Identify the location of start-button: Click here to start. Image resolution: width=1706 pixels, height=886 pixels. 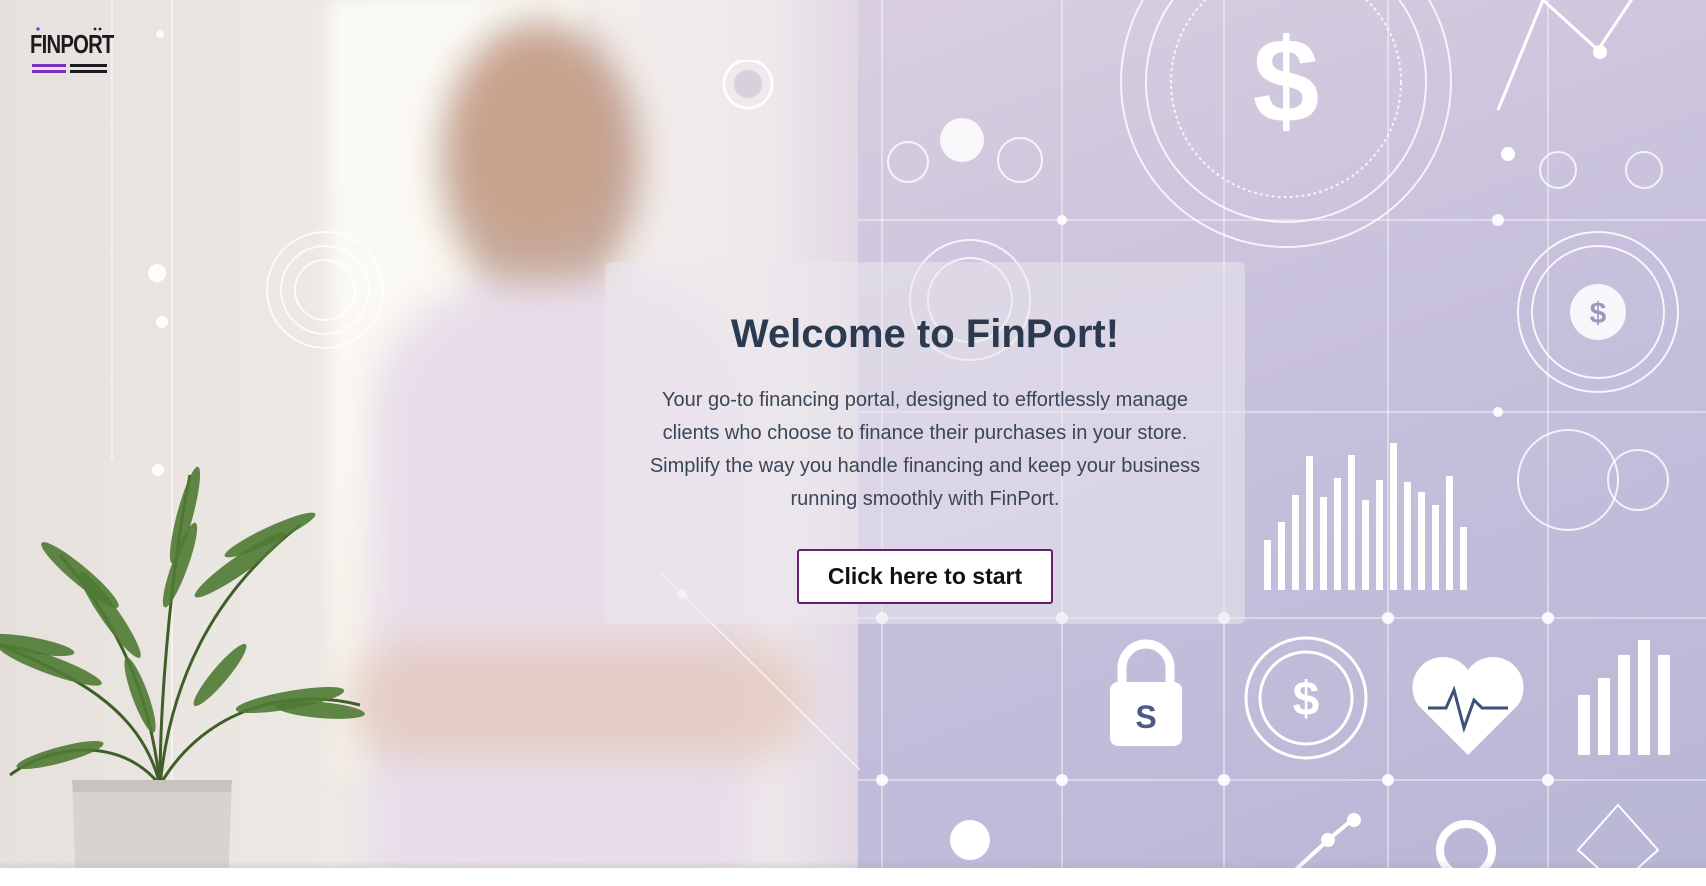
(925, 576).